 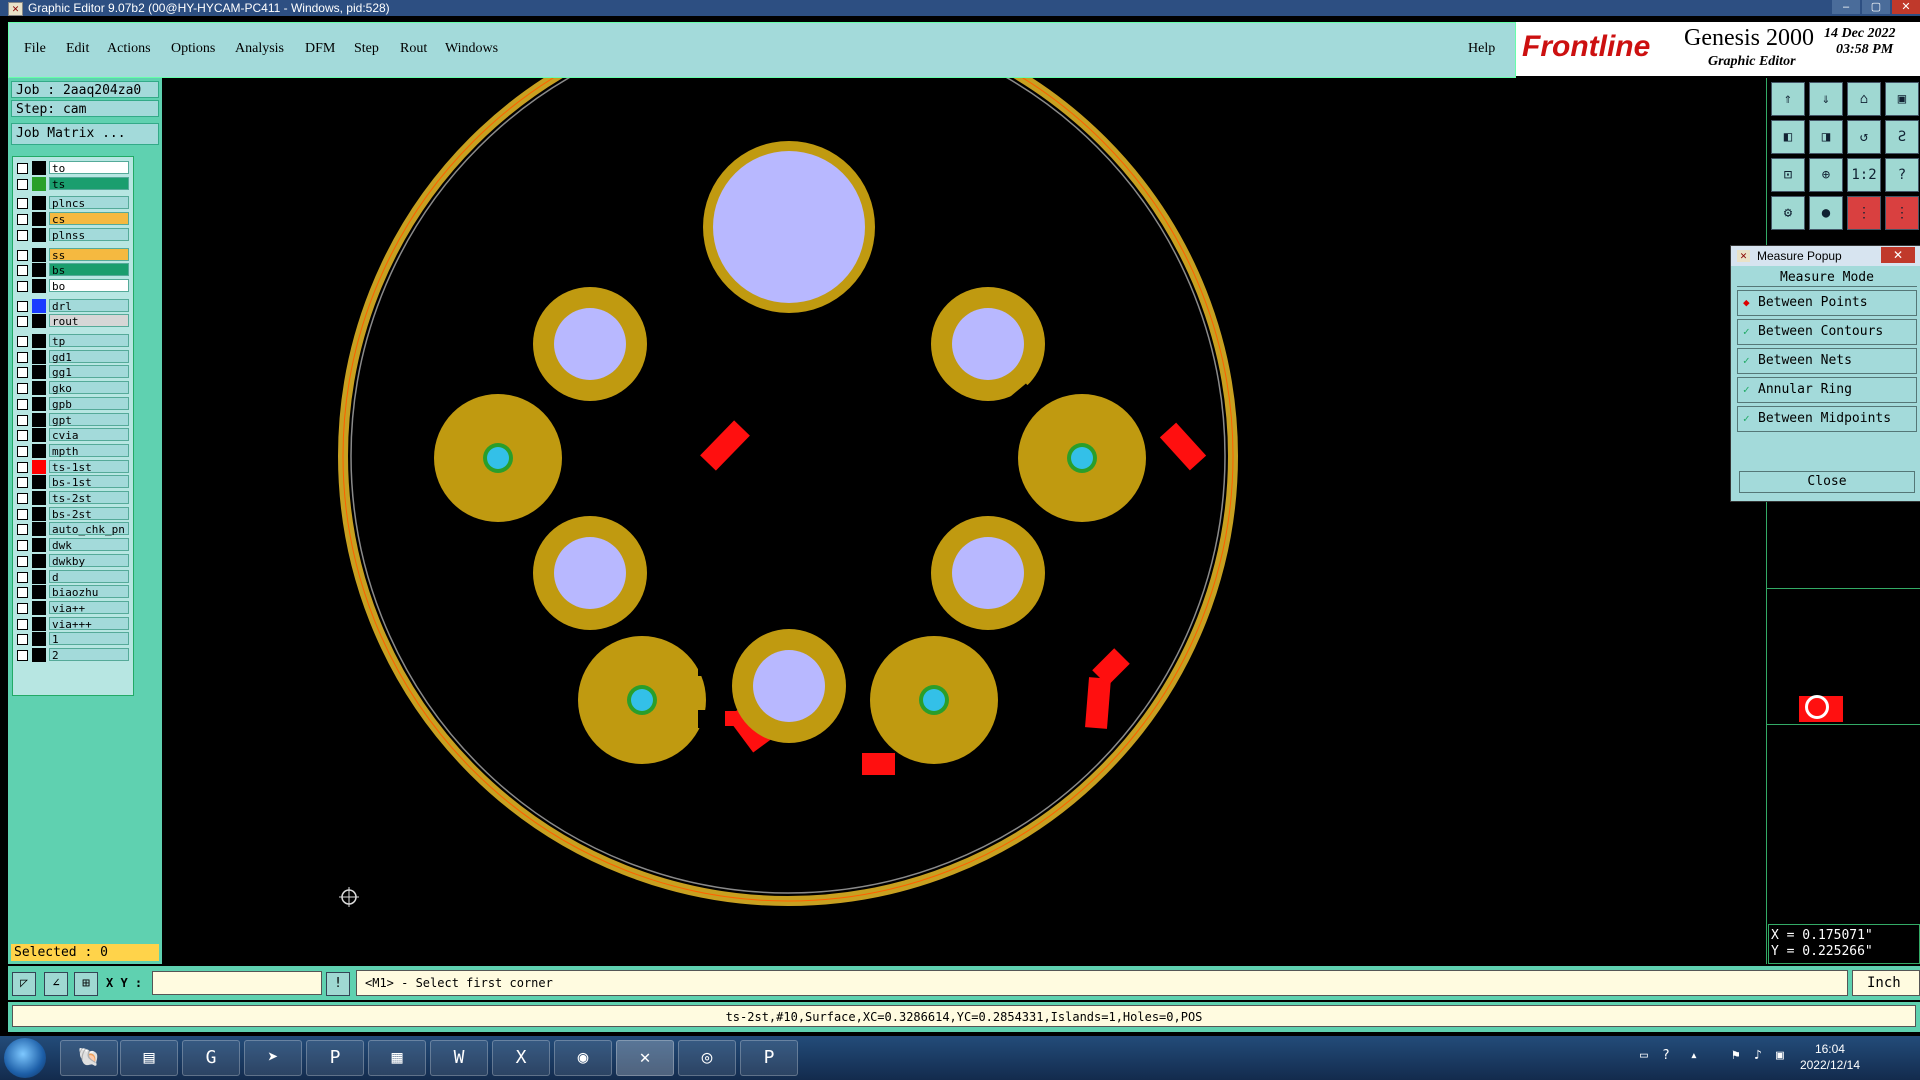 What do you see at coordinates (73, 466) in the screenshot?
I see `layer-row: ts-1st` at bounding box center [73, 466].